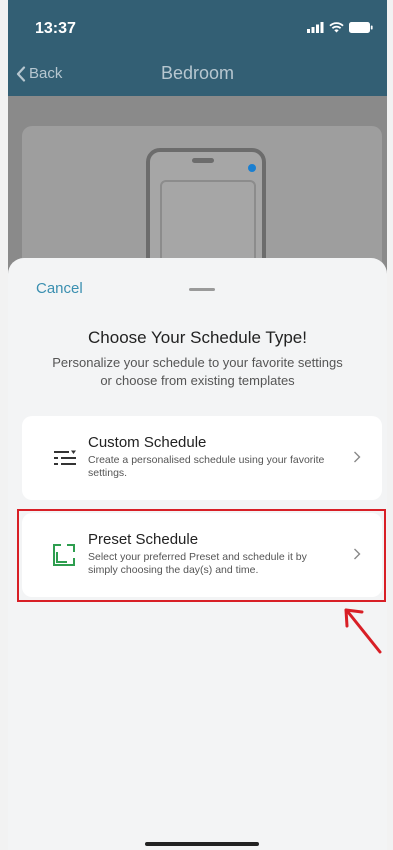 This screenshot has width=393, height=850. What do you see at coordinates (201, 555) in the screenshot?
I see `highlight-box` at bounding box center [201, 555].